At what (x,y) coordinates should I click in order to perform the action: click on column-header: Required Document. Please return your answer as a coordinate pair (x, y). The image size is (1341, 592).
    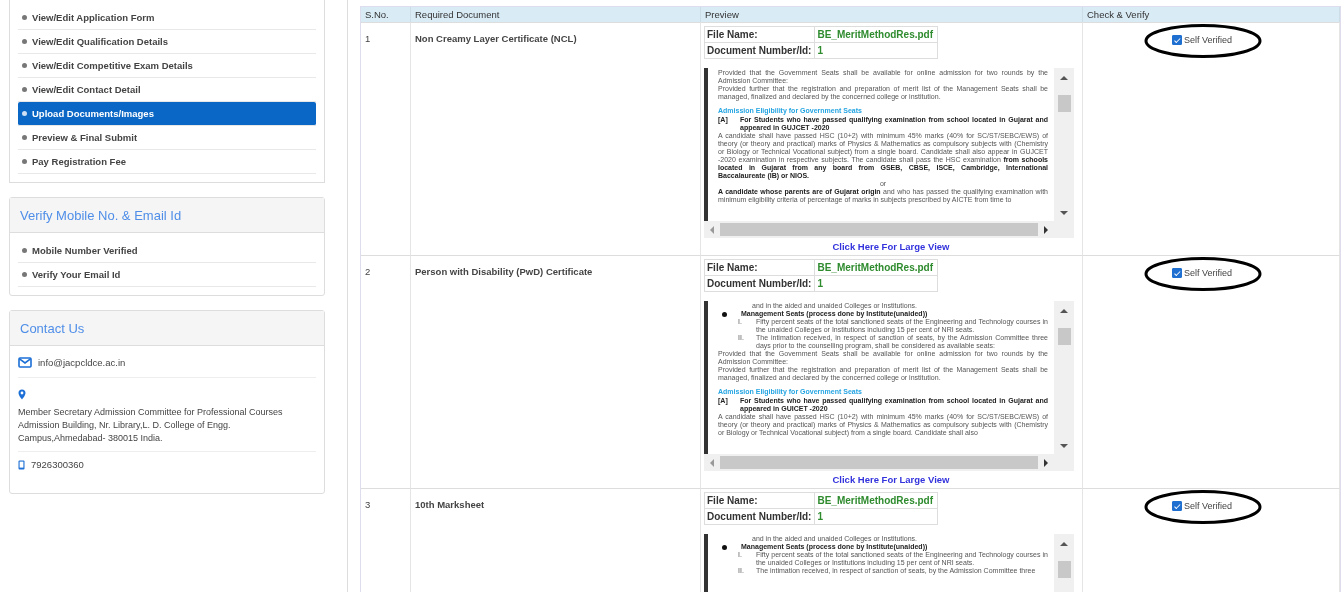
    Looking at the image, I should click on (556, 14).